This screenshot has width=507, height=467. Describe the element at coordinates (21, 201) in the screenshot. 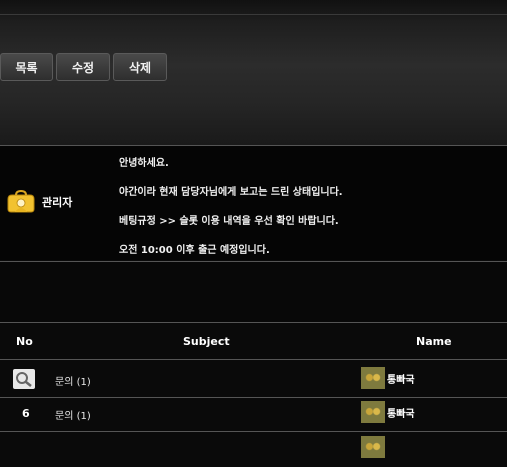

I see `admin-badge-icon` at that location.